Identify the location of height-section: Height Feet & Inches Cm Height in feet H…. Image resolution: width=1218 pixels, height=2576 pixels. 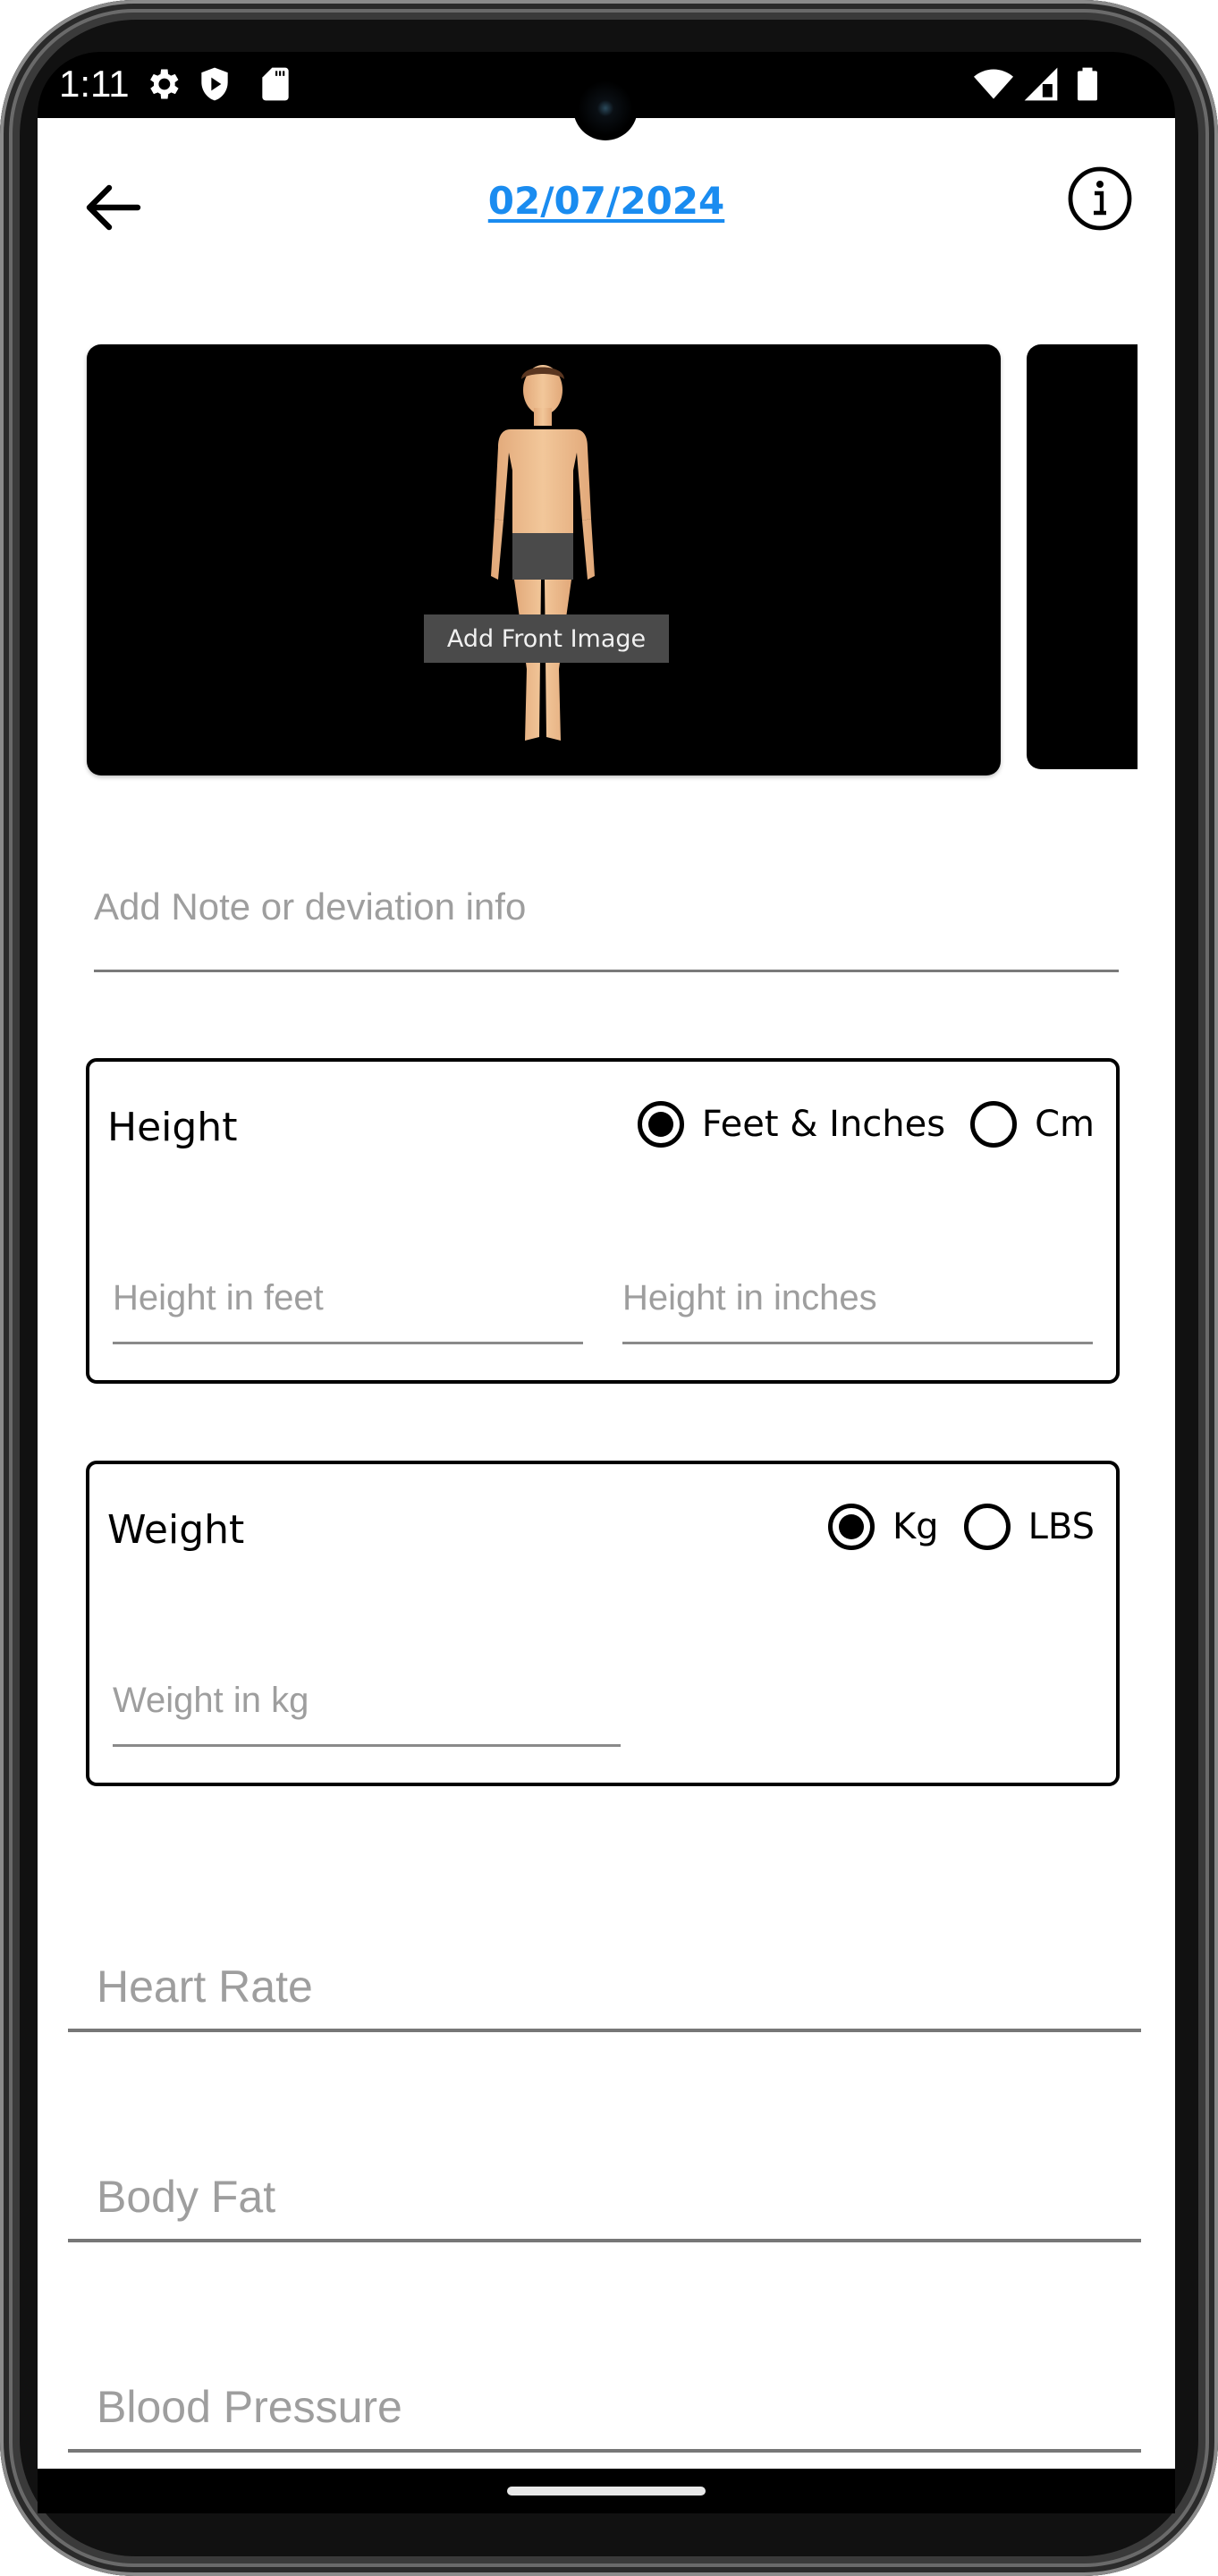
(603, 1221).